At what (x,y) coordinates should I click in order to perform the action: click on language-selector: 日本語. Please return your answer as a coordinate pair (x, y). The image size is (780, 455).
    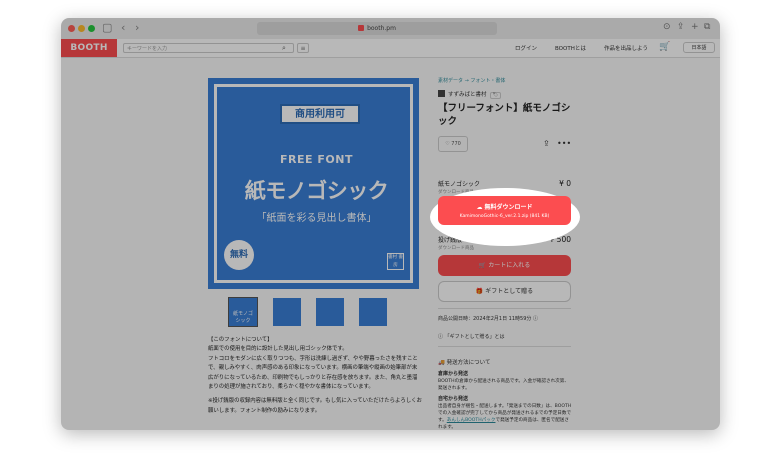
    Looking at the image, I should click on (699, 47).